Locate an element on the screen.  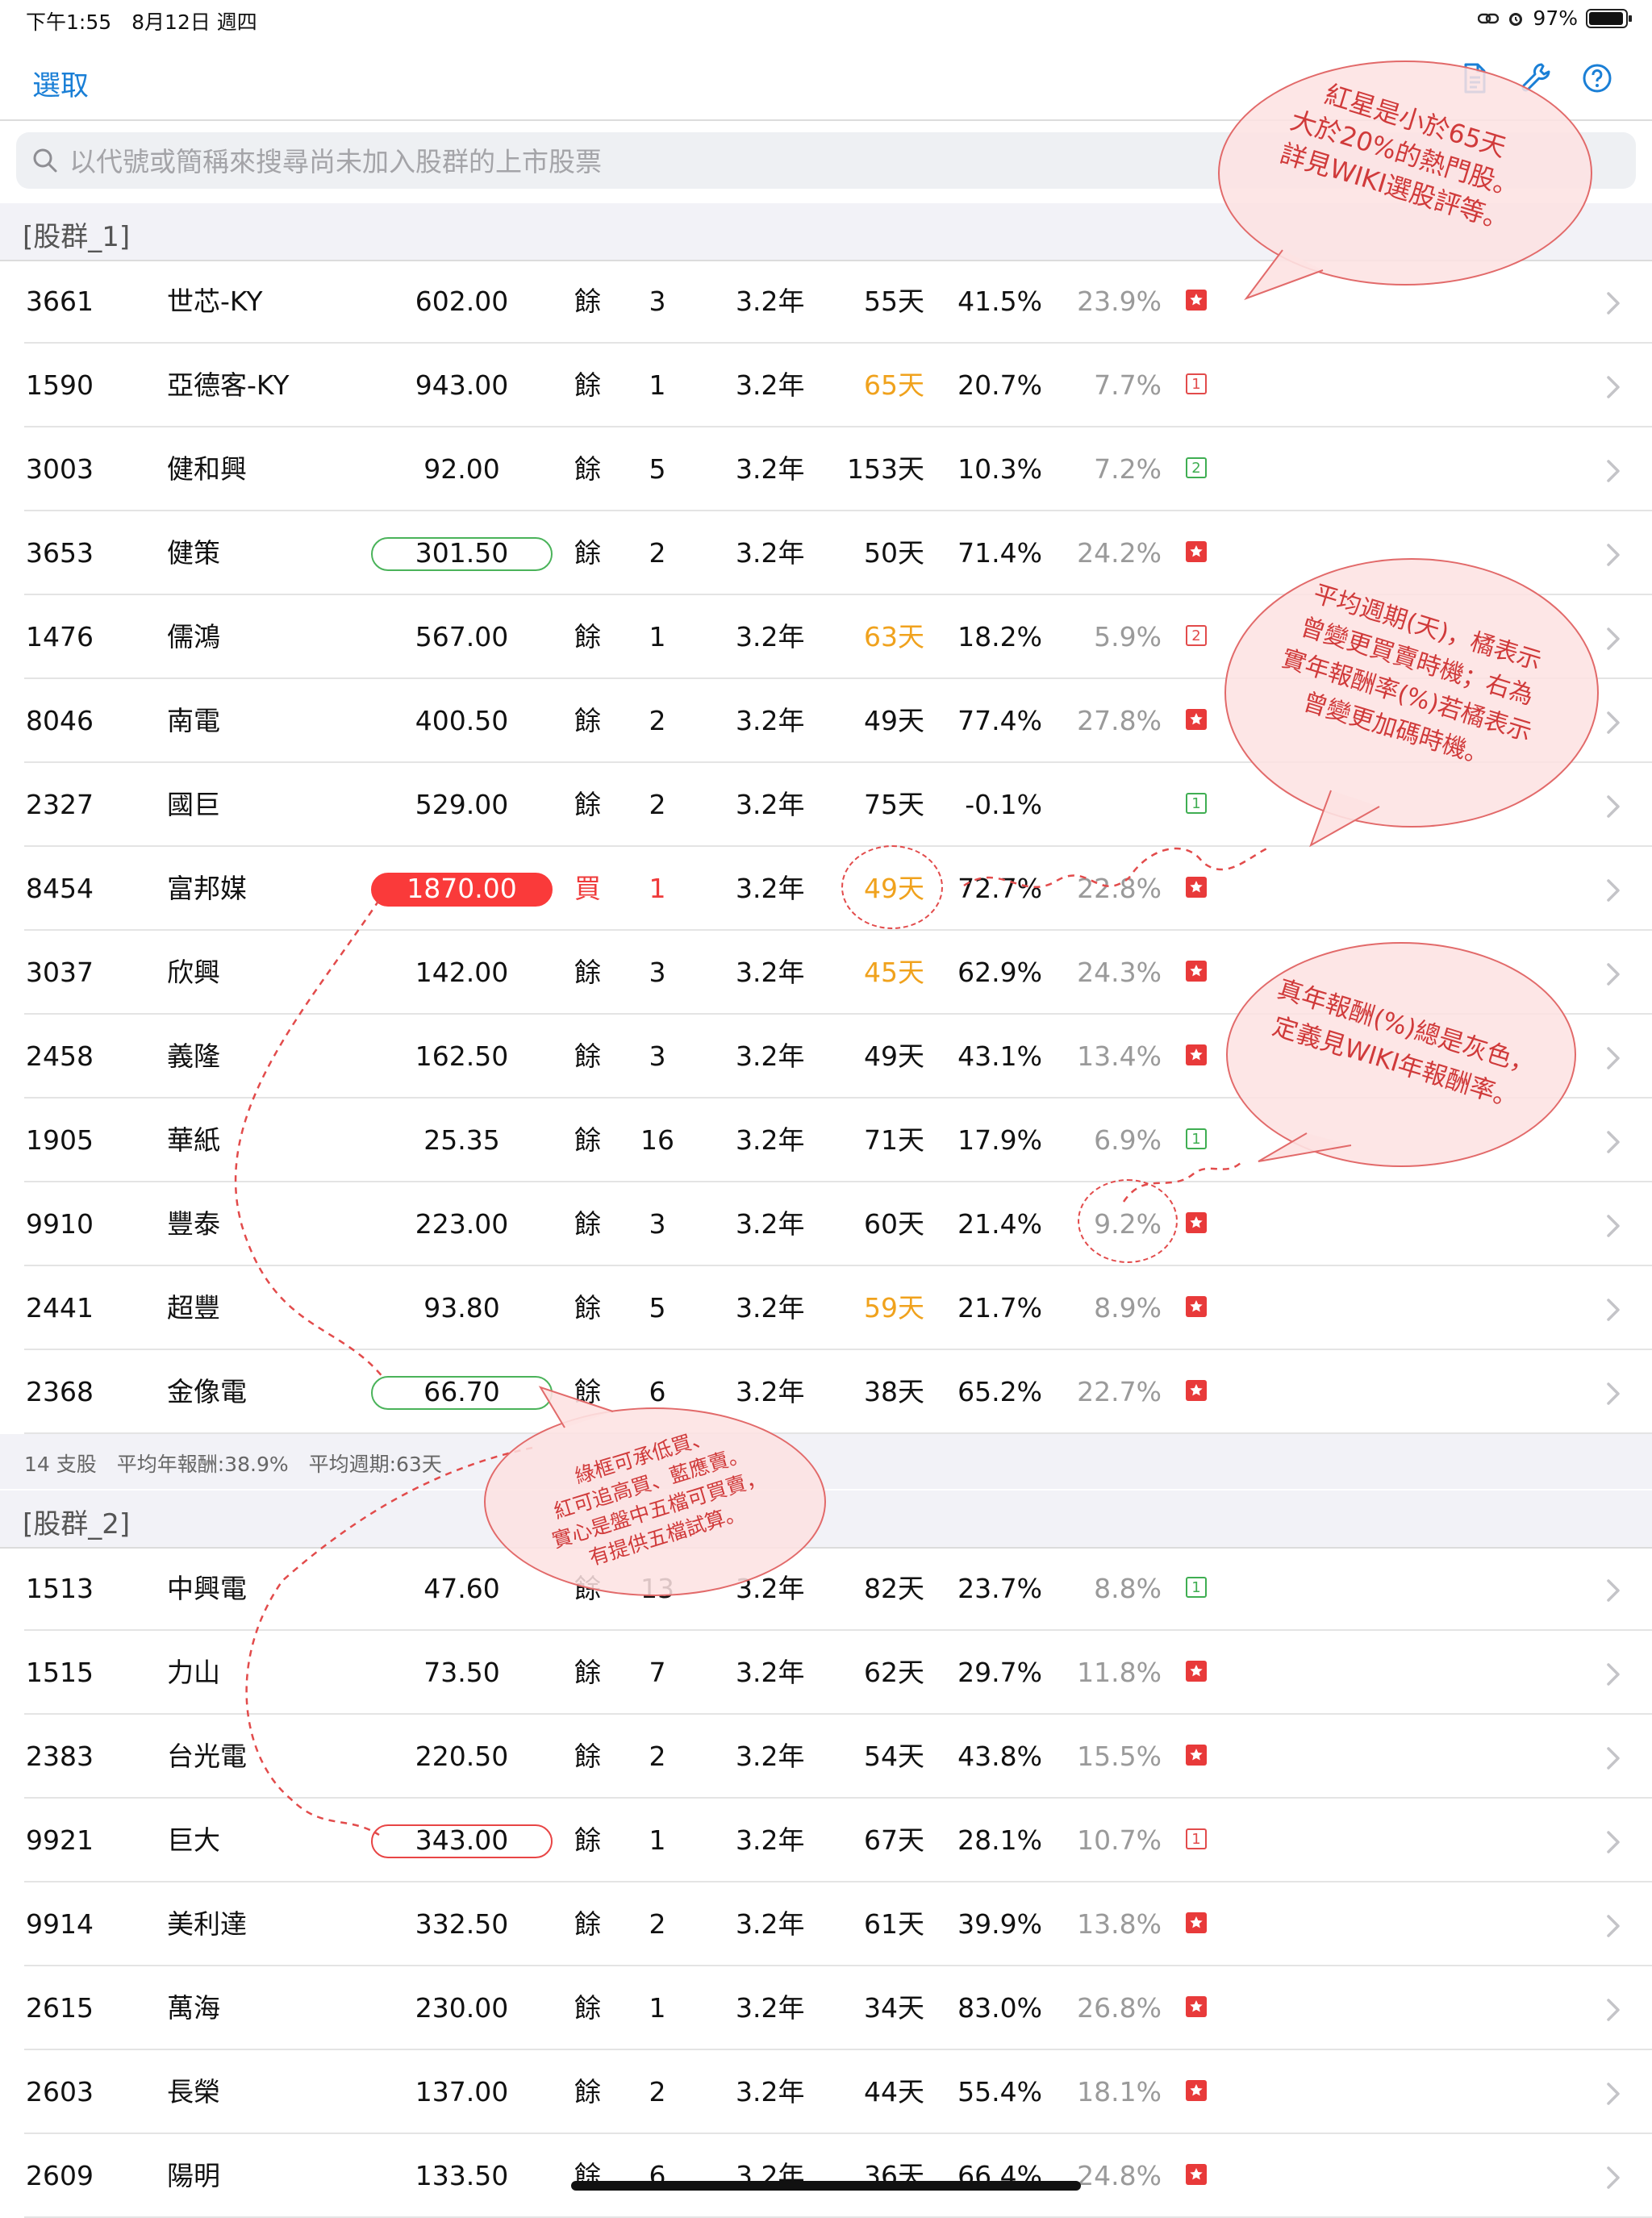
battery-percent: 97% is located at coordinates (1555, 18).